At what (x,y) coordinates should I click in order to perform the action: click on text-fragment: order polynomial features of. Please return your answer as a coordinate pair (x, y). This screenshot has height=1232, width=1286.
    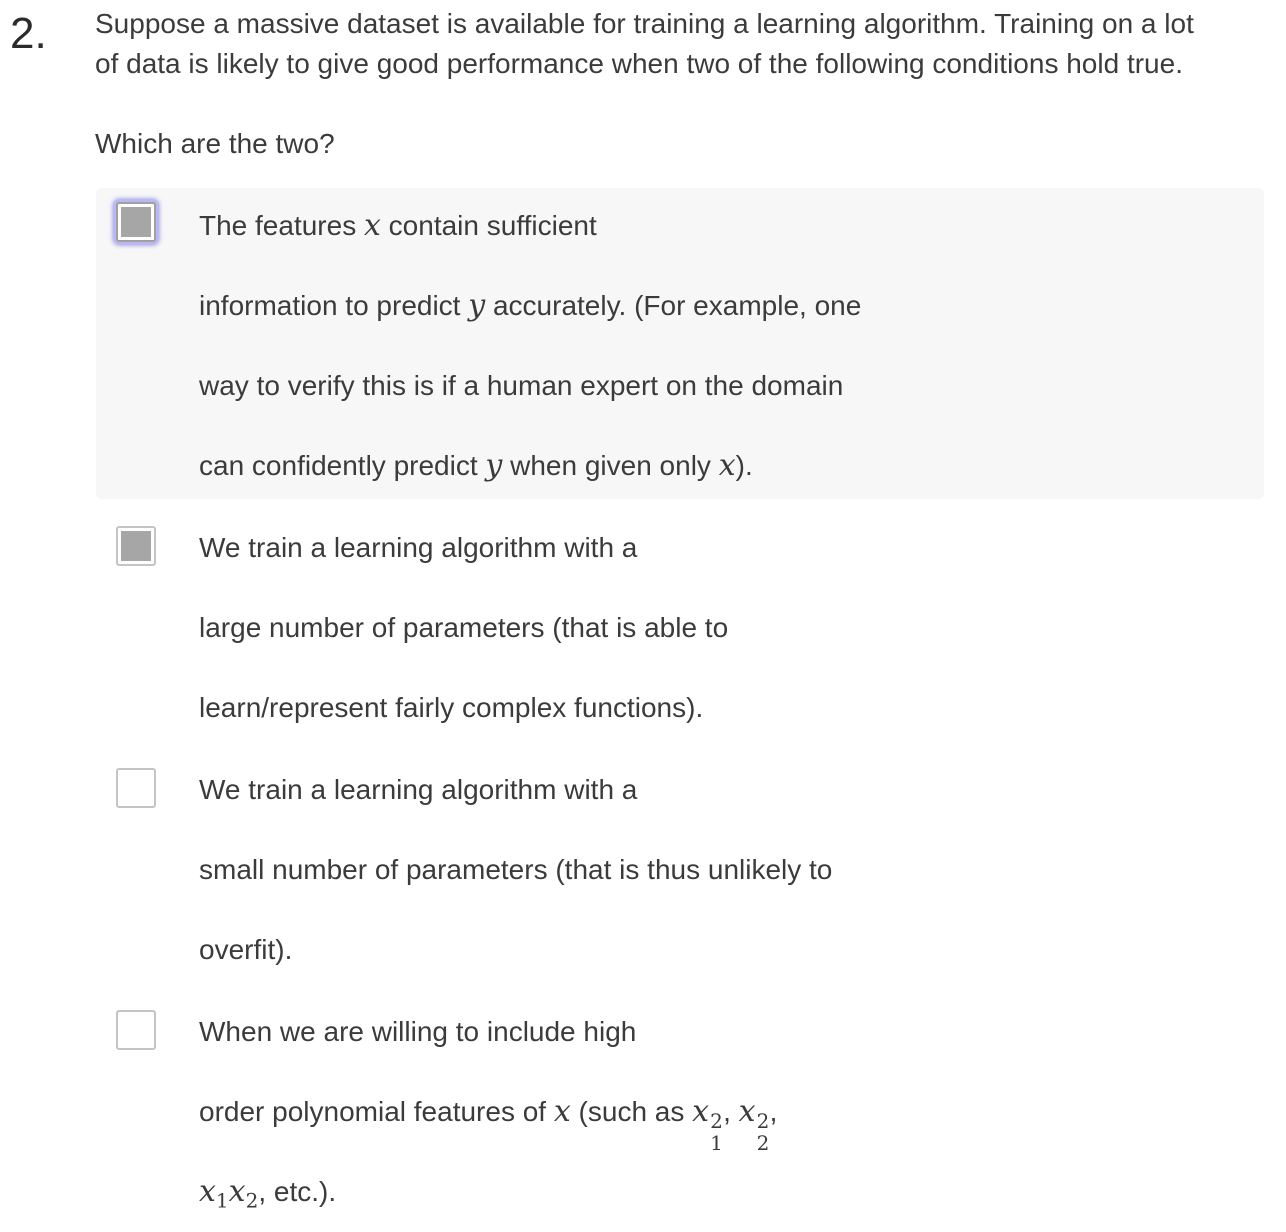
    Looking at the image, I should click on (376, 1111).